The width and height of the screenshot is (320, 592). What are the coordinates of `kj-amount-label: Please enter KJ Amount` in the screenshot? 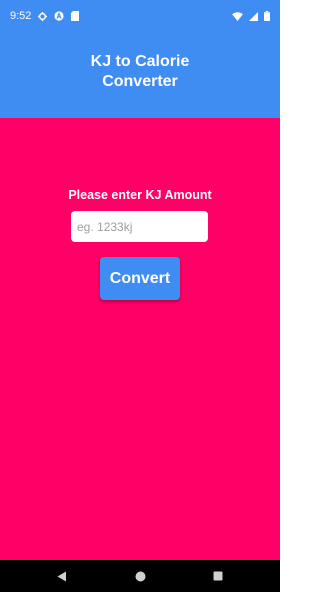 It's located at (140, 195).